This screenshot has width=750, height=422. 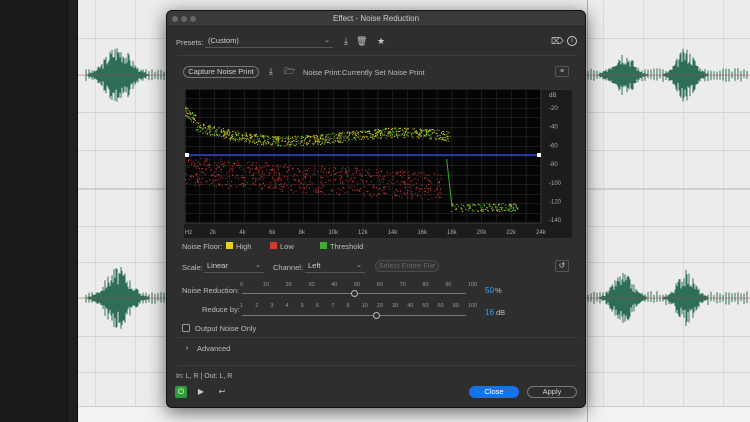 What do you see at coordinates (425, 306) in the screenshot?
I see `slider-tick-label: 50` at bounding box center [425, 306].